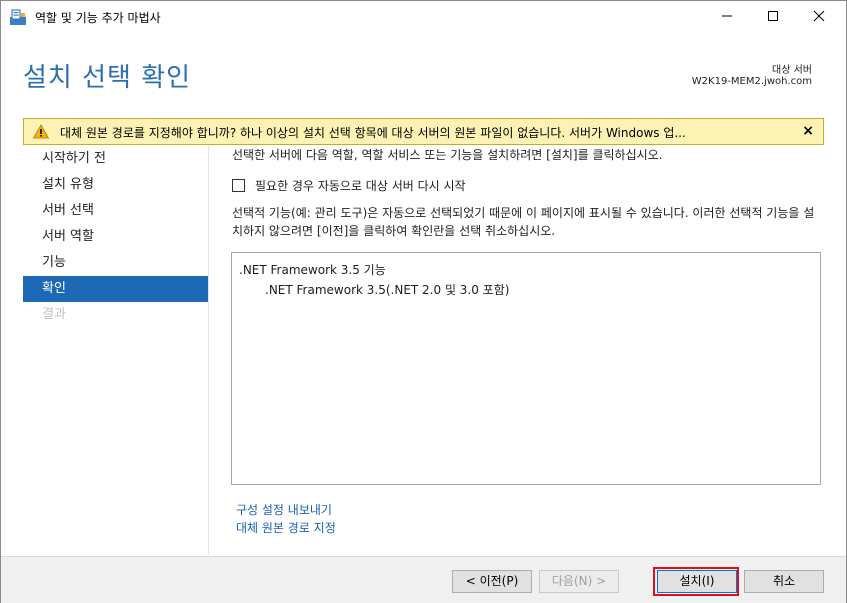 The height and width of the screenshot is (603, 847). Describe the element at coordinates (54, 314) in the screenshot. I see `nav-item-results: 결과` at that location.